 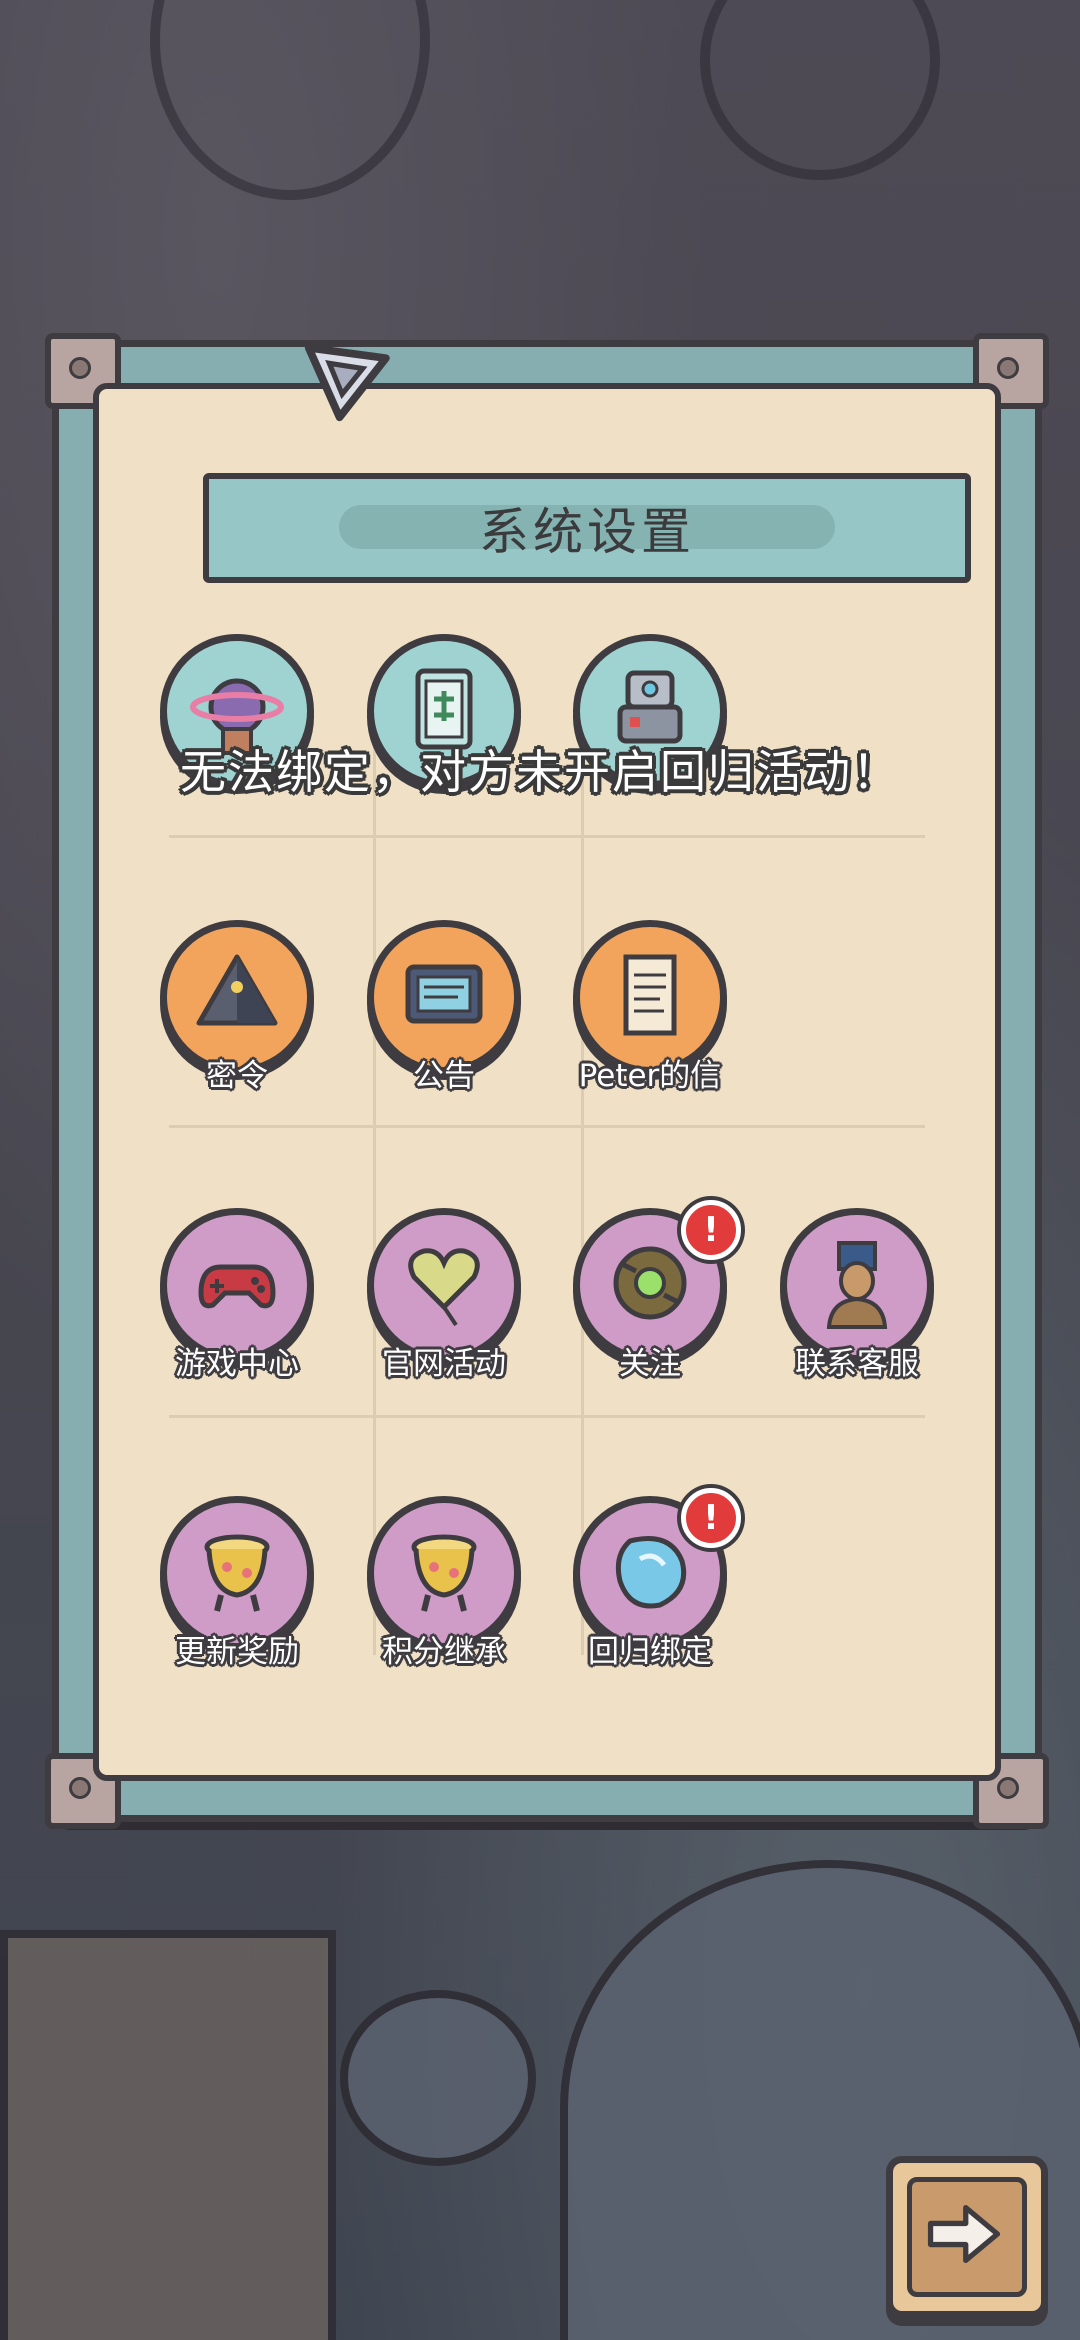 I want to click on customer-service-button: 联系客服, so click(x=860, y=1295).